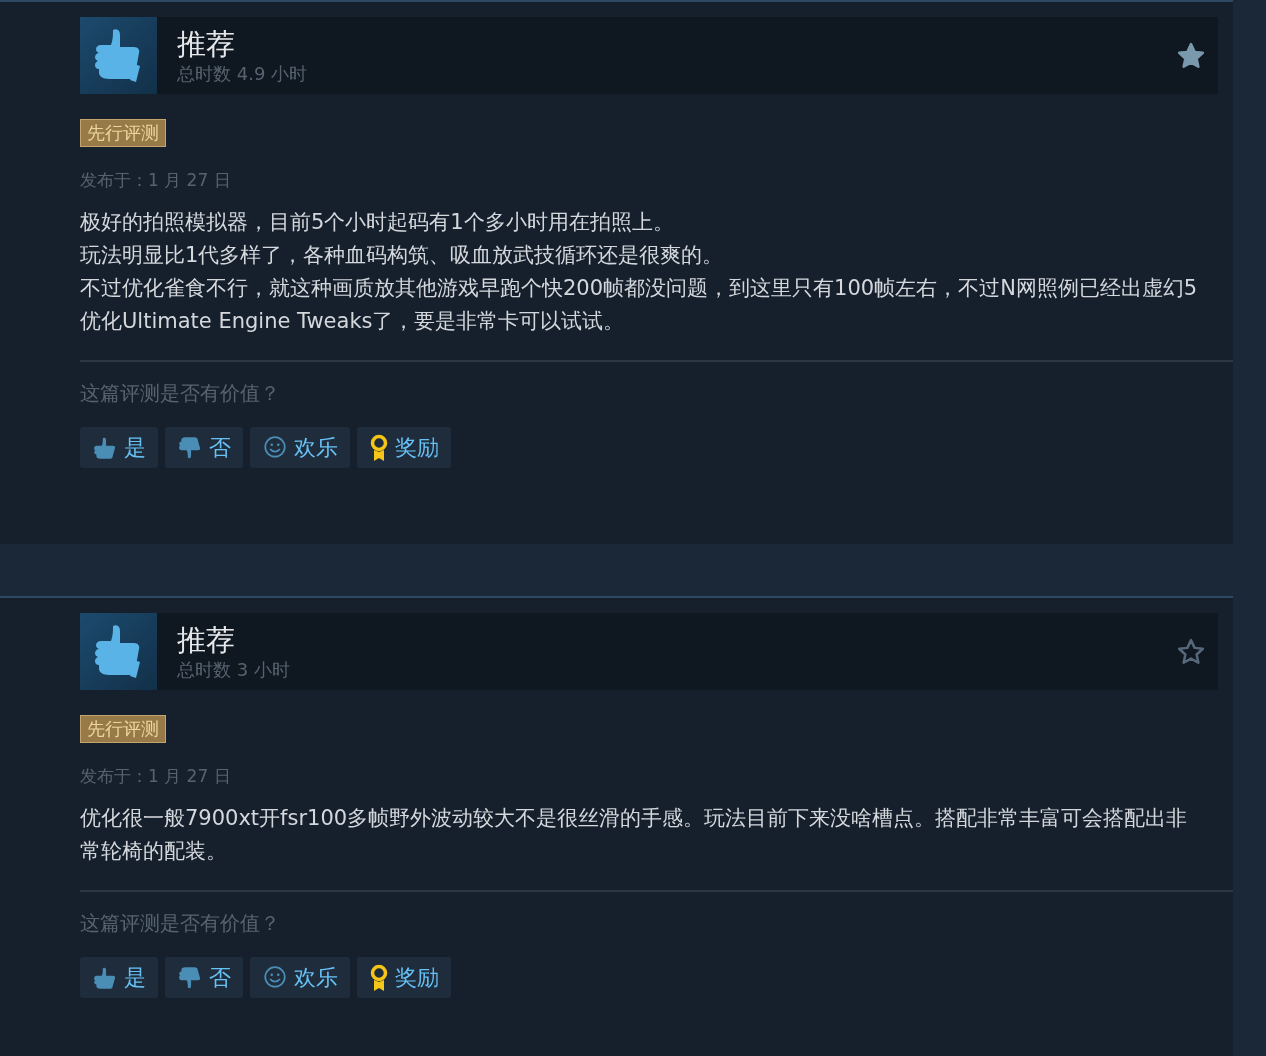  What do you see at coordinates (377, 222) in the screenshot?
I see `review-text: 极好的拍照模拟器，目前5个小时起码有1个多小时用在拍照上。` at bounding box center [377, 222].